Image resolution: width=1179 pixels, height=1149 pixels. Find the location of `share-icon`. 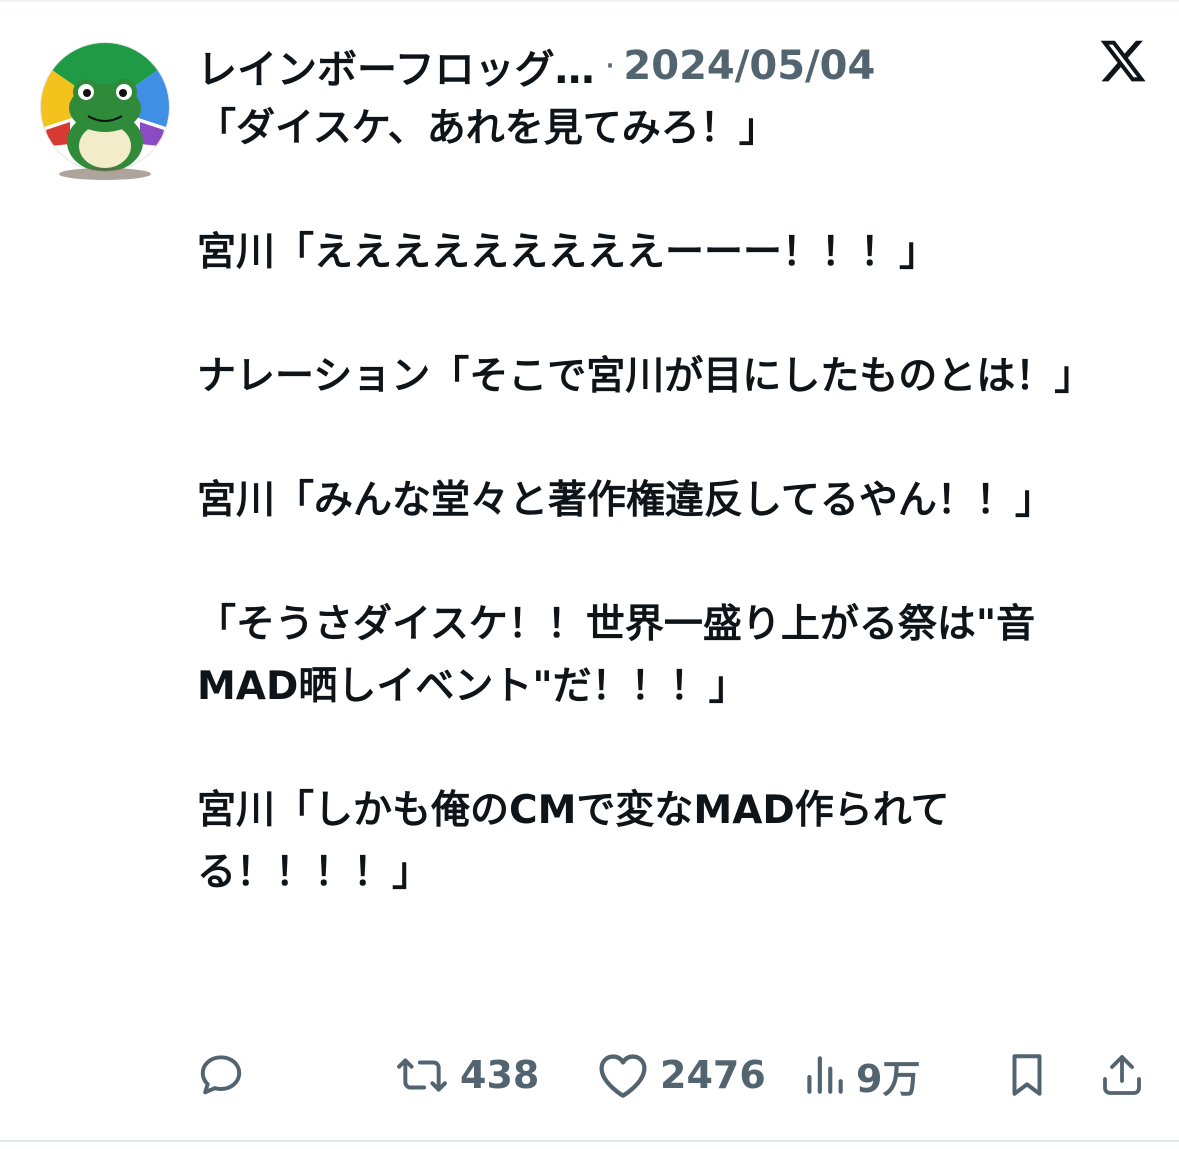

share-icon is located at coordinates (1122, 1075).